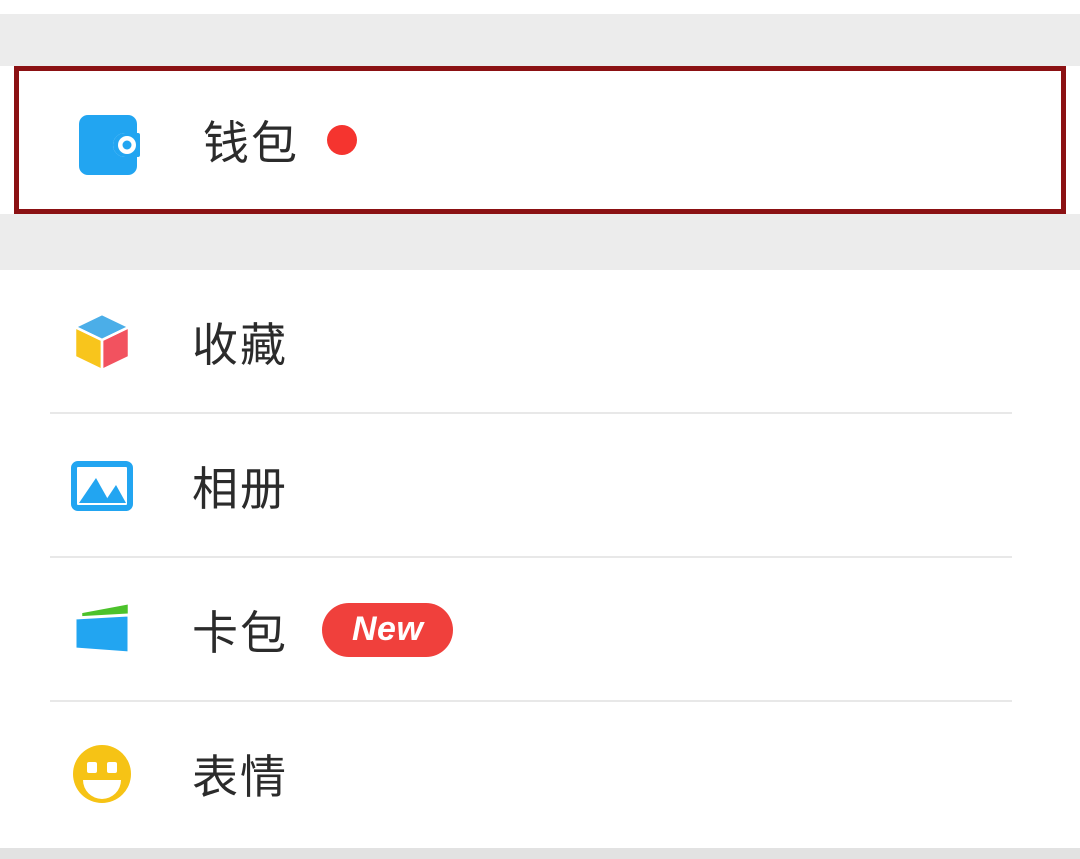 The height and width of the screenshot is (859, 1080). What do you see at coordinates (107, 140) in the screenshot?
I see `wallet-icon` at bounding box center [107, 140].